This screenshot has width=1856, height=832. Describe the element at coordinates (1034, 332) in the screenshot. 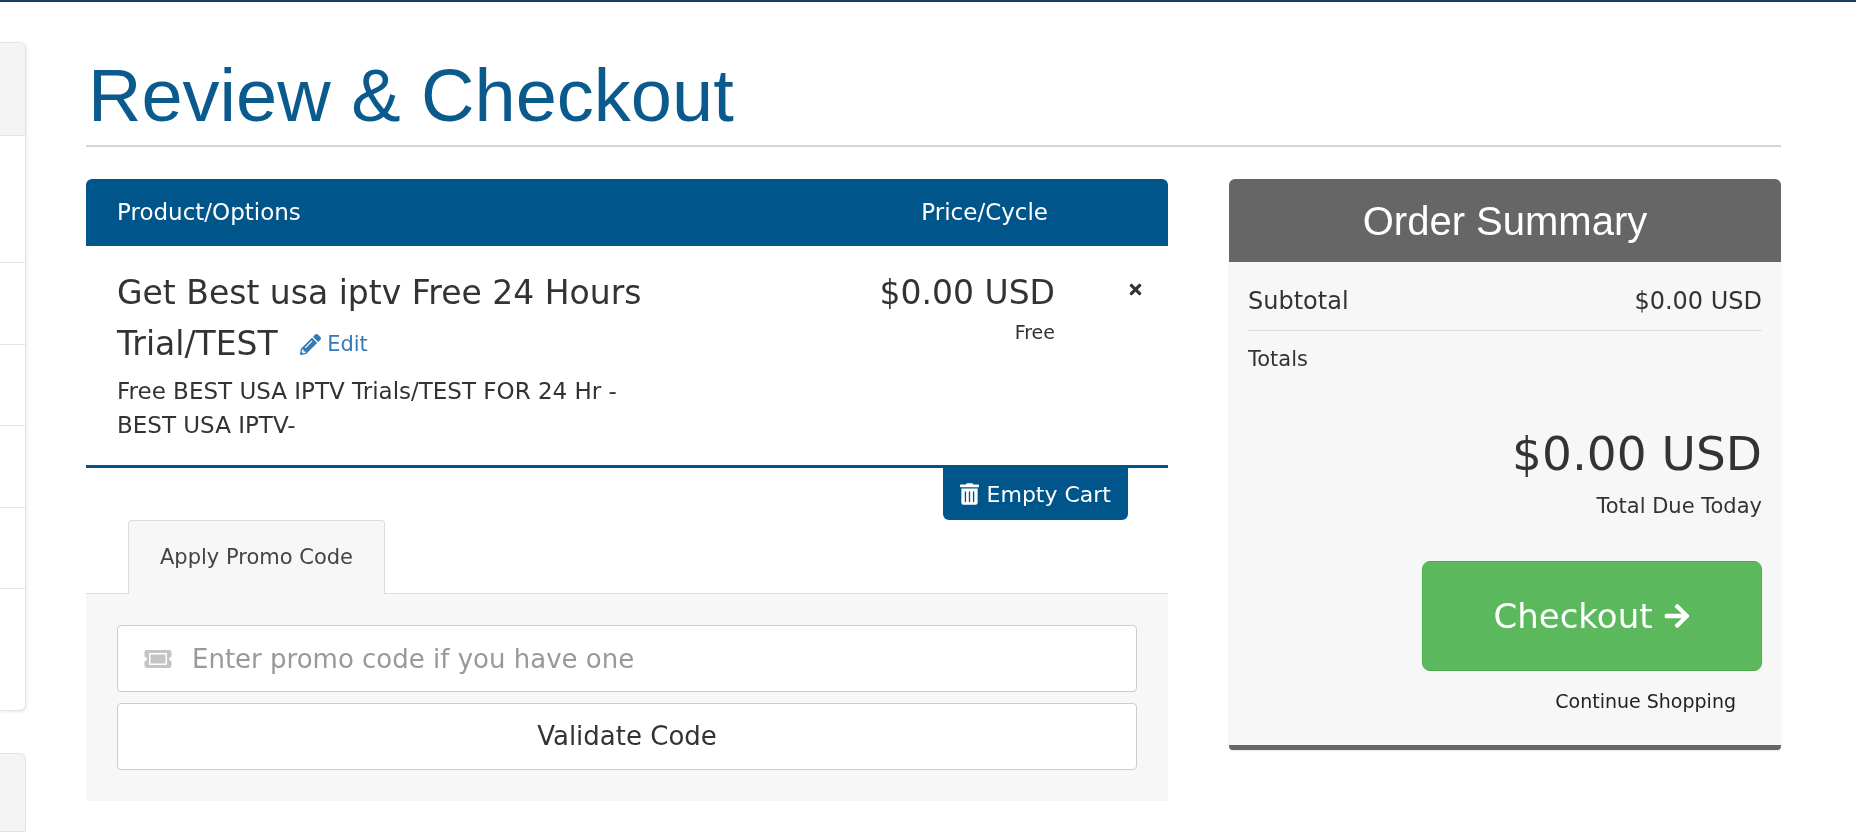

I see `billing-cycle: Free` at that location.